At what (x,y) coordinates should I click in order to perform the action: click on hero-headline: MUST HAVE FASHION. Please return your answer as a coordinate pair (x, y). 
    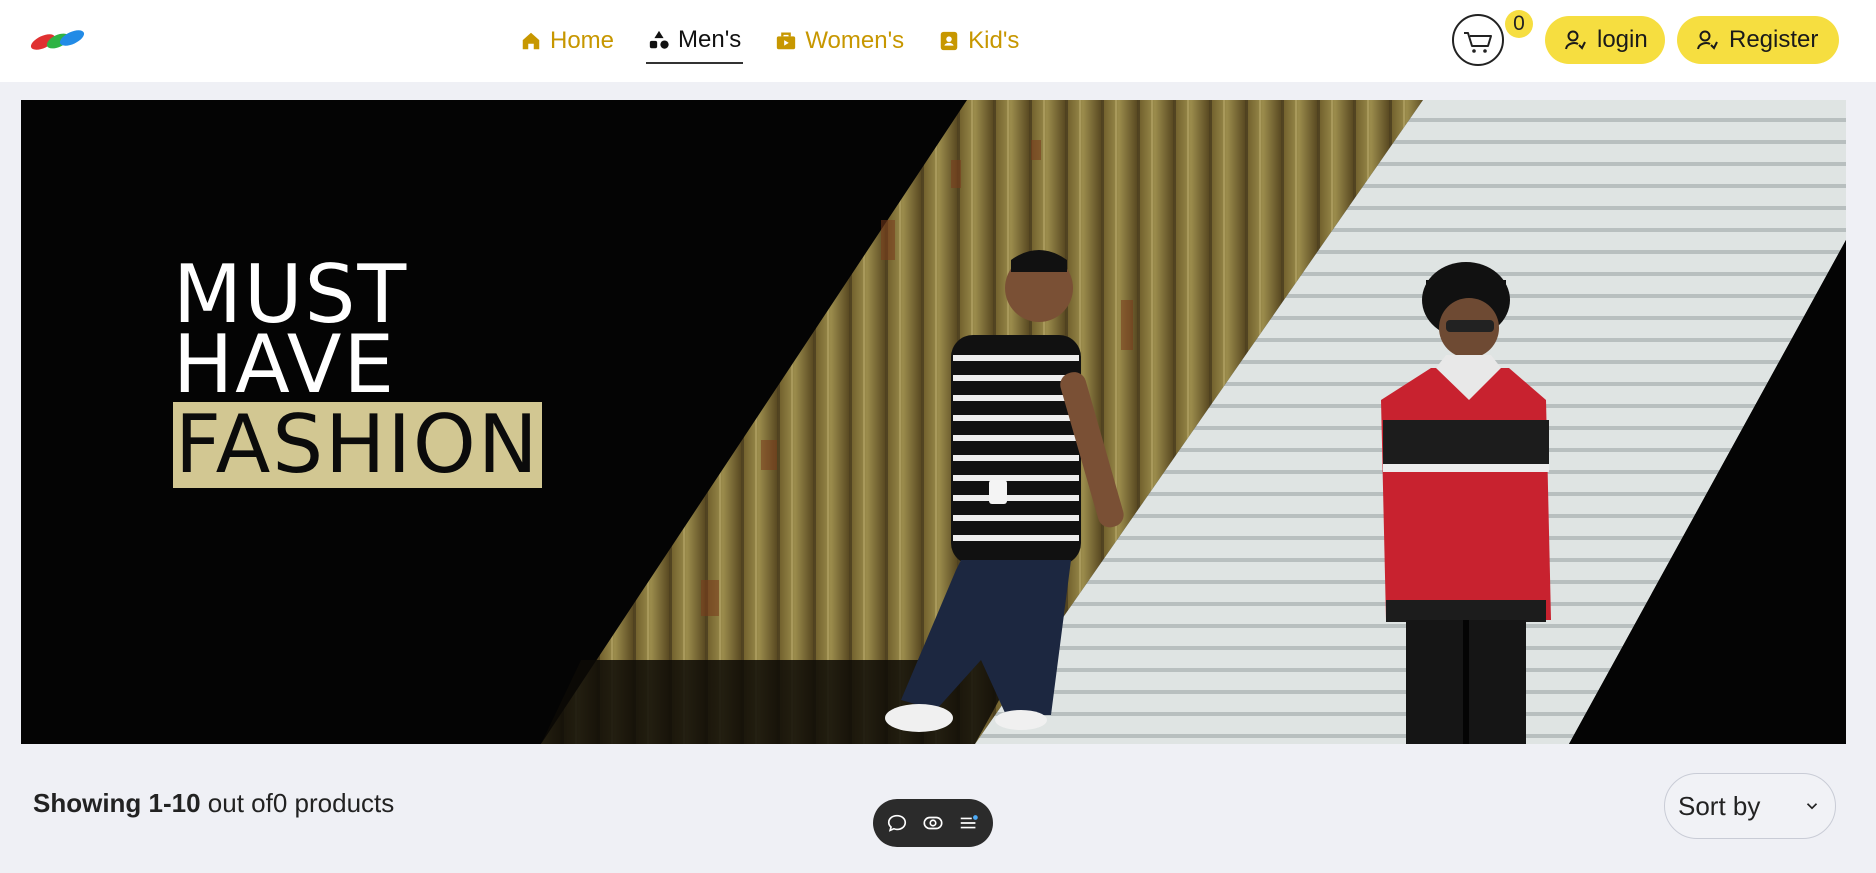
    Looking at the image, I should click on (357, 378).